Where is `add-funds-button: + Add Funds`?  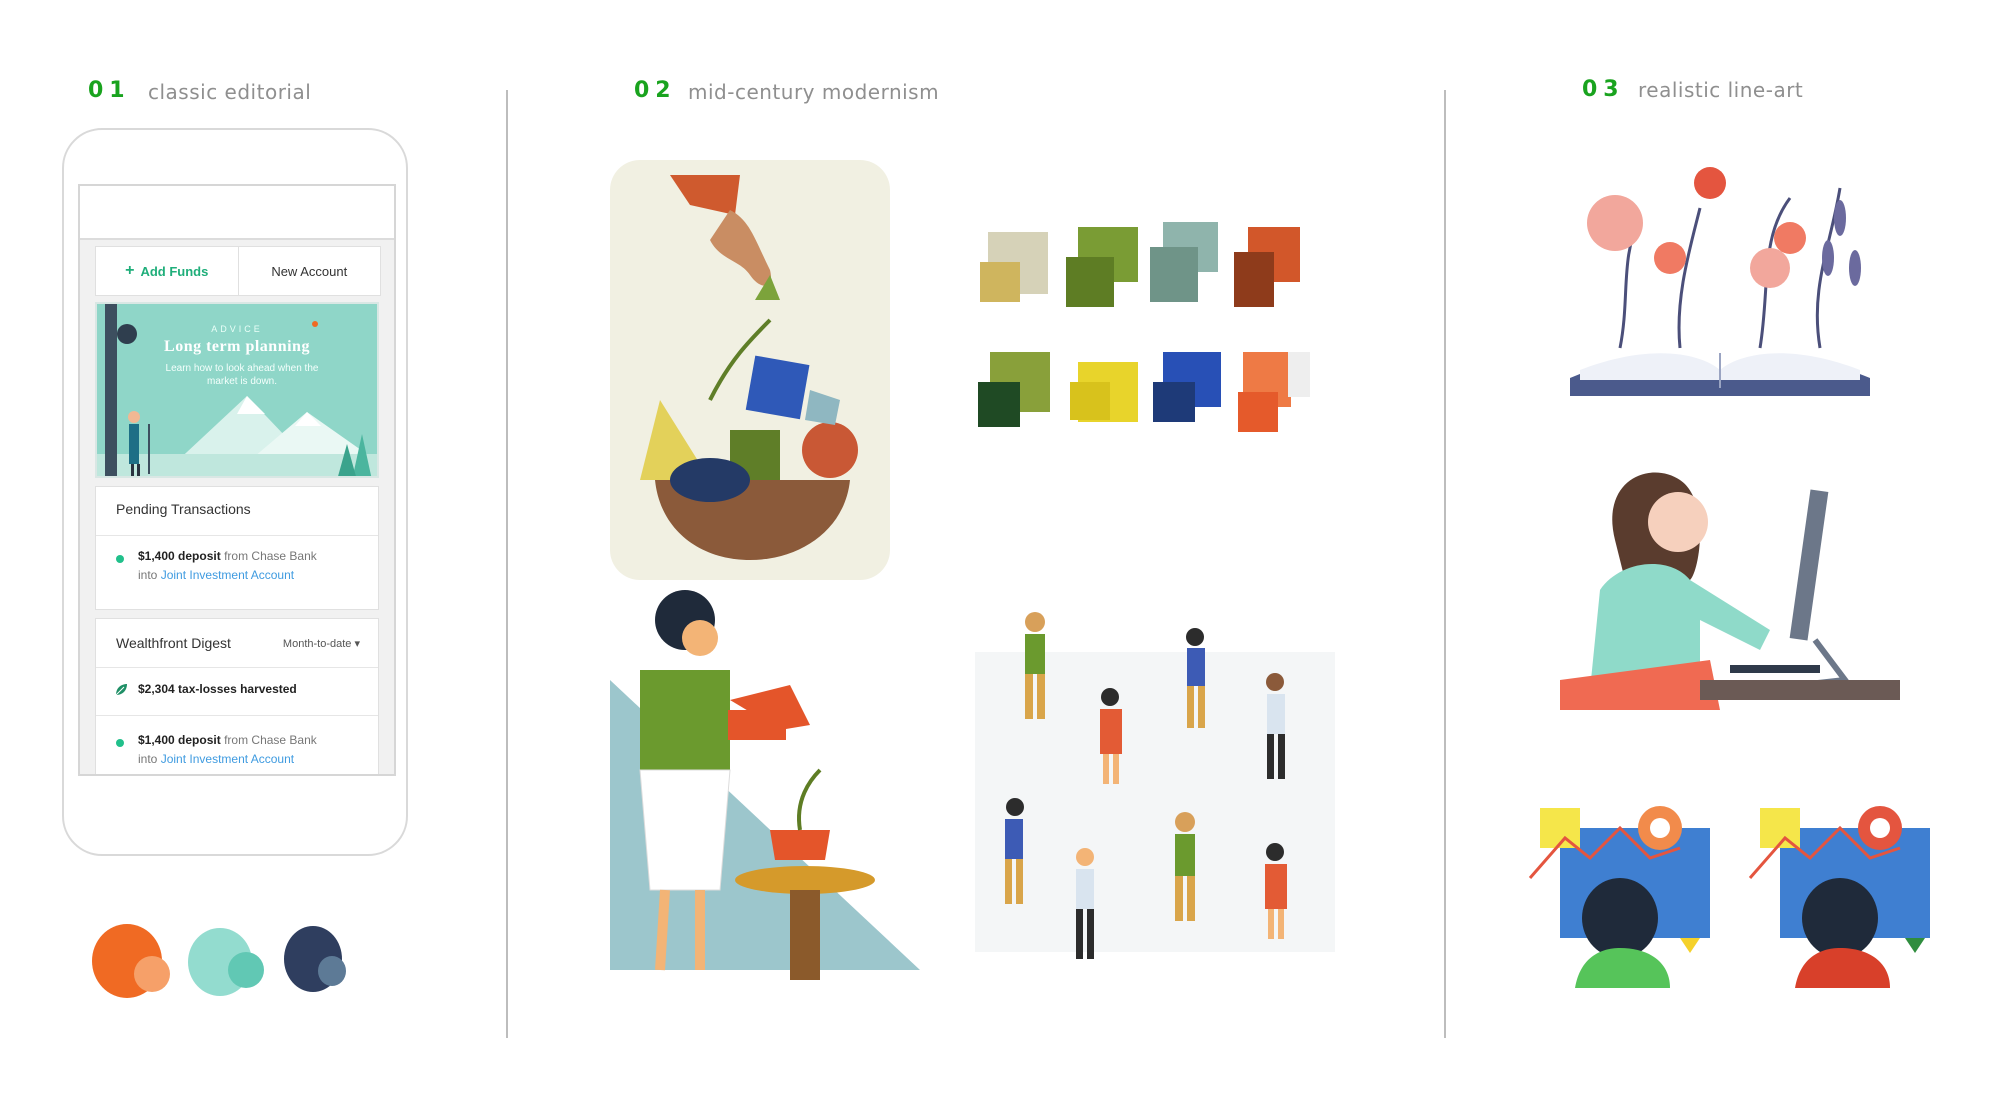 add-funds-button: + Add Funds is located at coordinates (167, 271).